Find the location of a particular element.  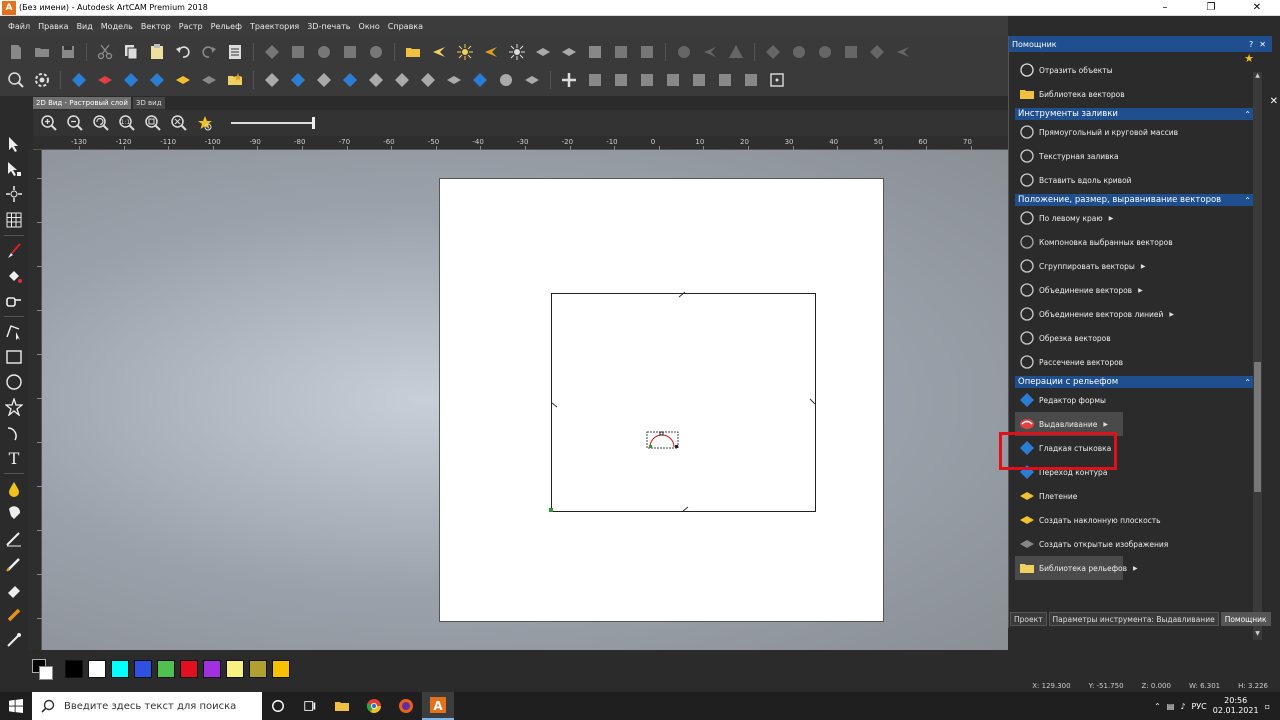

paint-brush-icon is located at coordinates (14, 251).